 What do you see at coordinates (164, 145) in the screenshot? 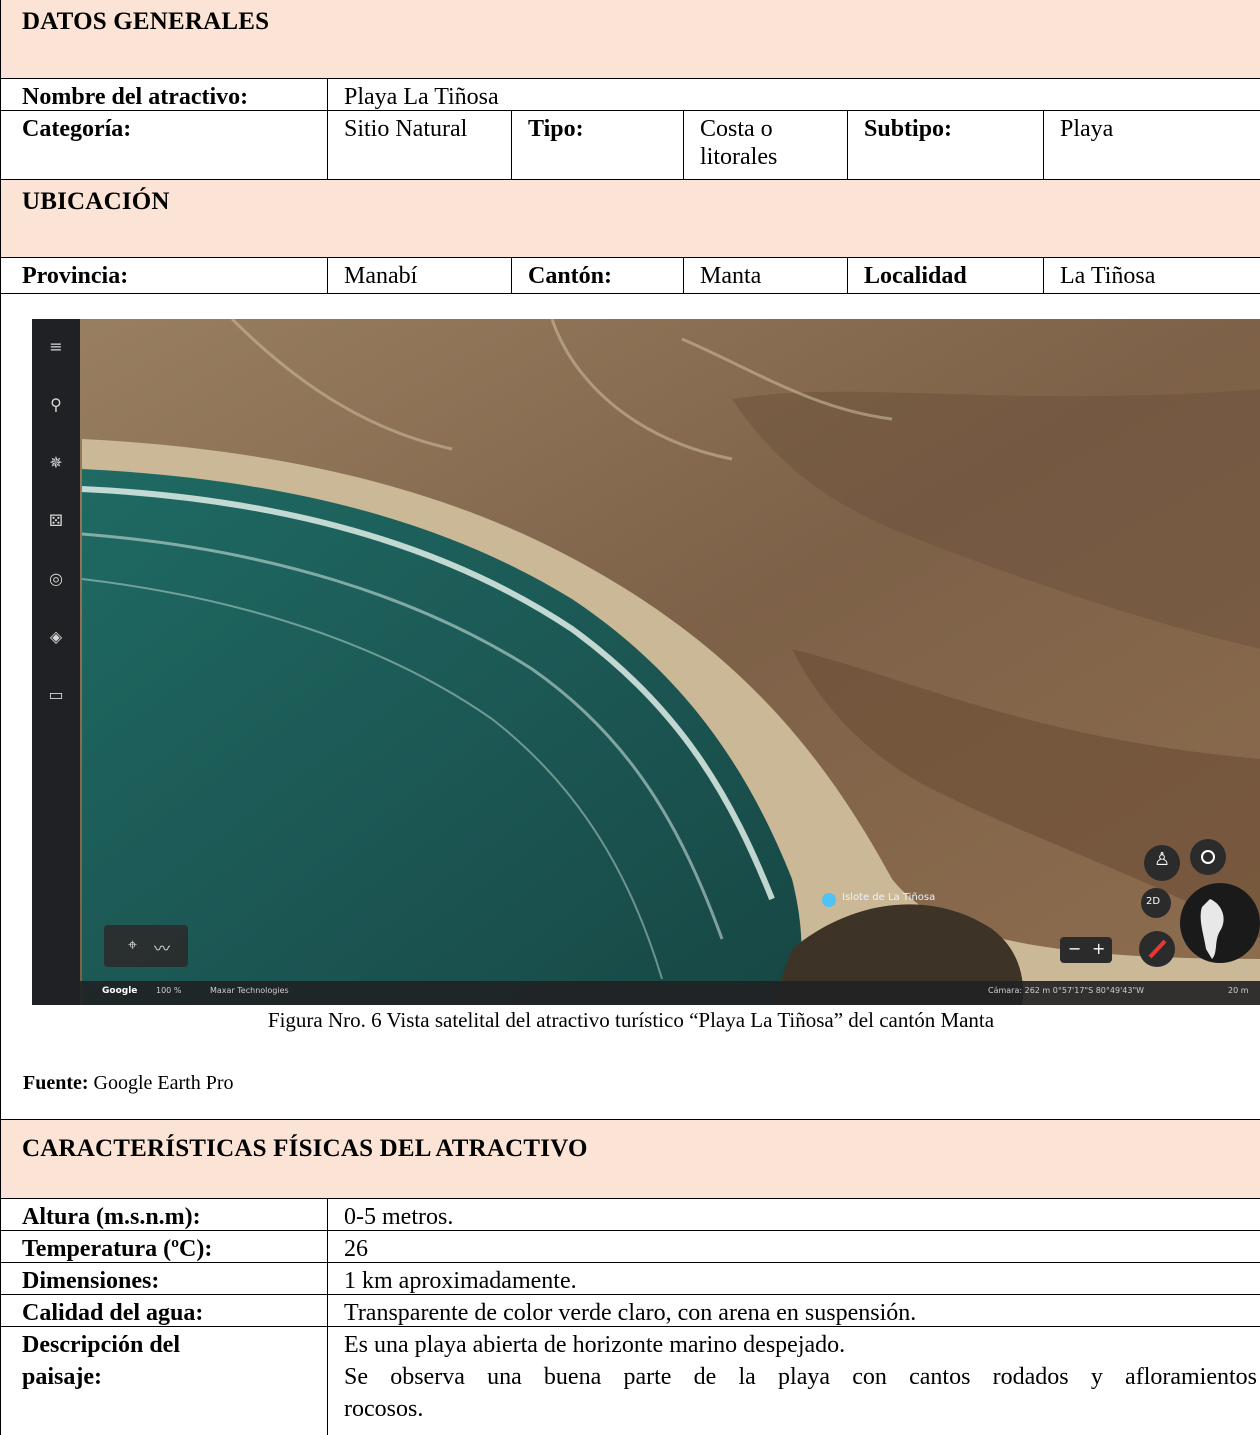
I see `category-label: Categoría:` at bounding box center [164, 145].